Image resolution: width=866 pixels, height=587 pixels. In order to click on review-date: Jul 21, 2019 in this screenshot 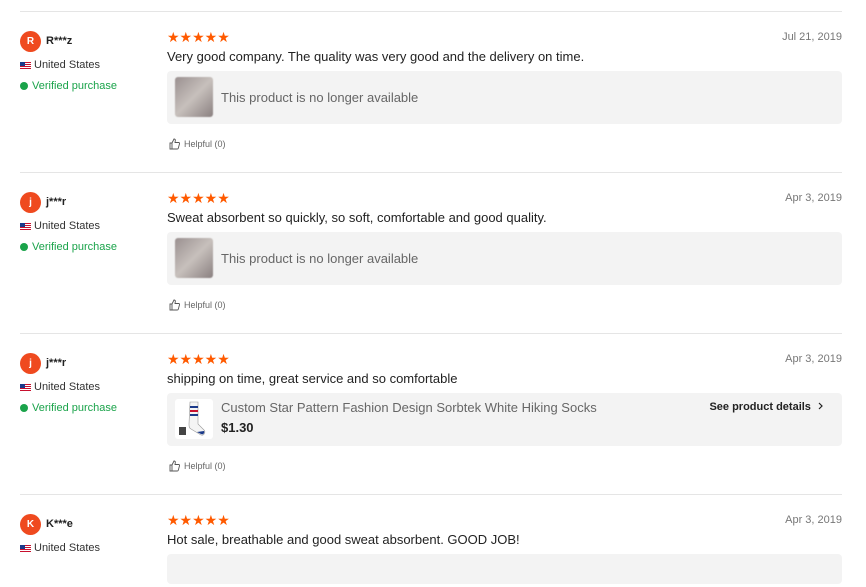, I will do `click(812, 37)`.